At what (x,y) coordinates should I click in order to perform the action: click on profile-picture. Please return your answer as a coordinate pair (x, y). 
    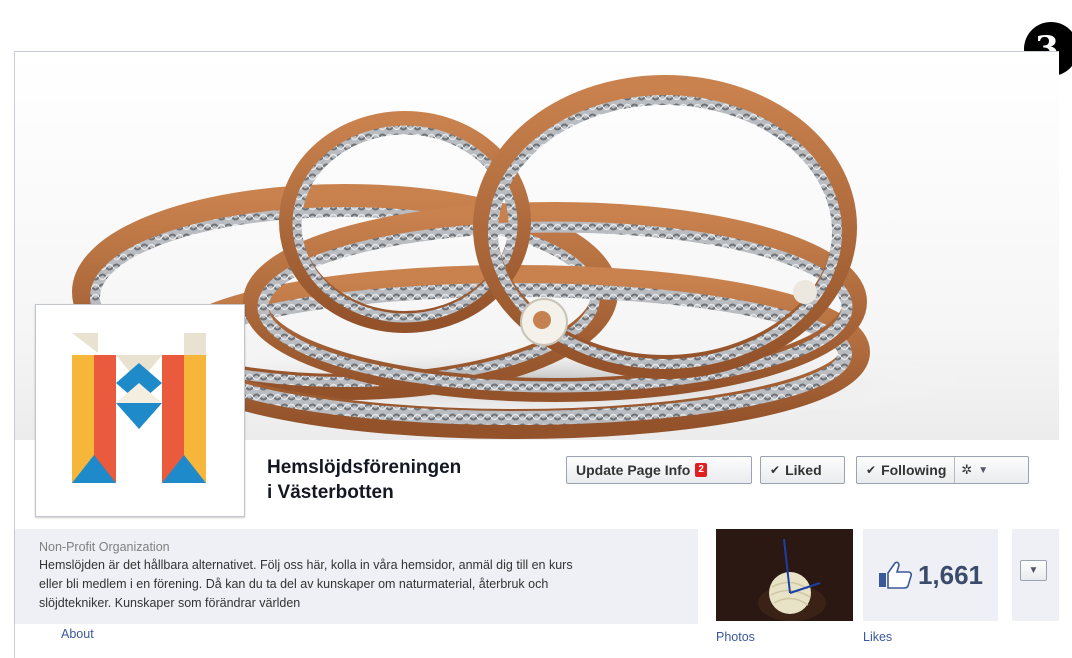
    Looking at the image, I should click on (140, 410).